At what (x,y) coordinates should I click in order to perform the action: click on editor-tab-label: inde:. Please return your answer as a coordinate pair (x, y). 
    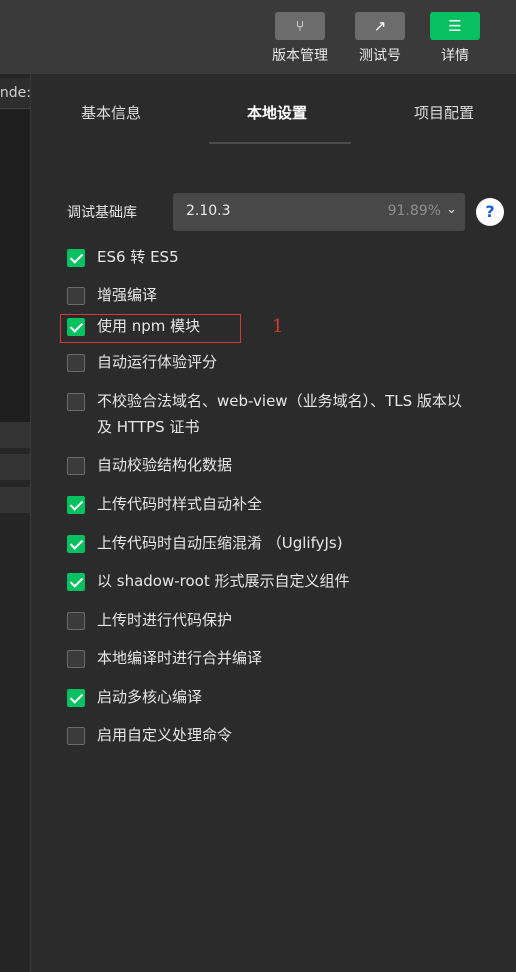
    Looking at the image, I should click on (15, 93).